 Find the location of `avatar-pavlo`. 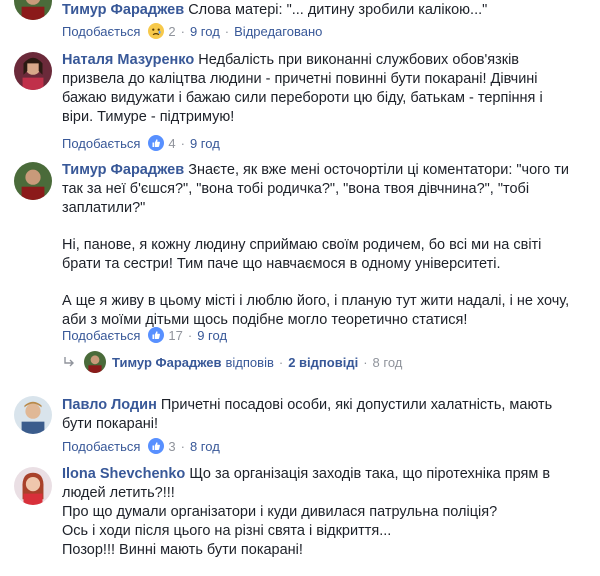

avatar-pavlo is located at coordinates (33, 415).